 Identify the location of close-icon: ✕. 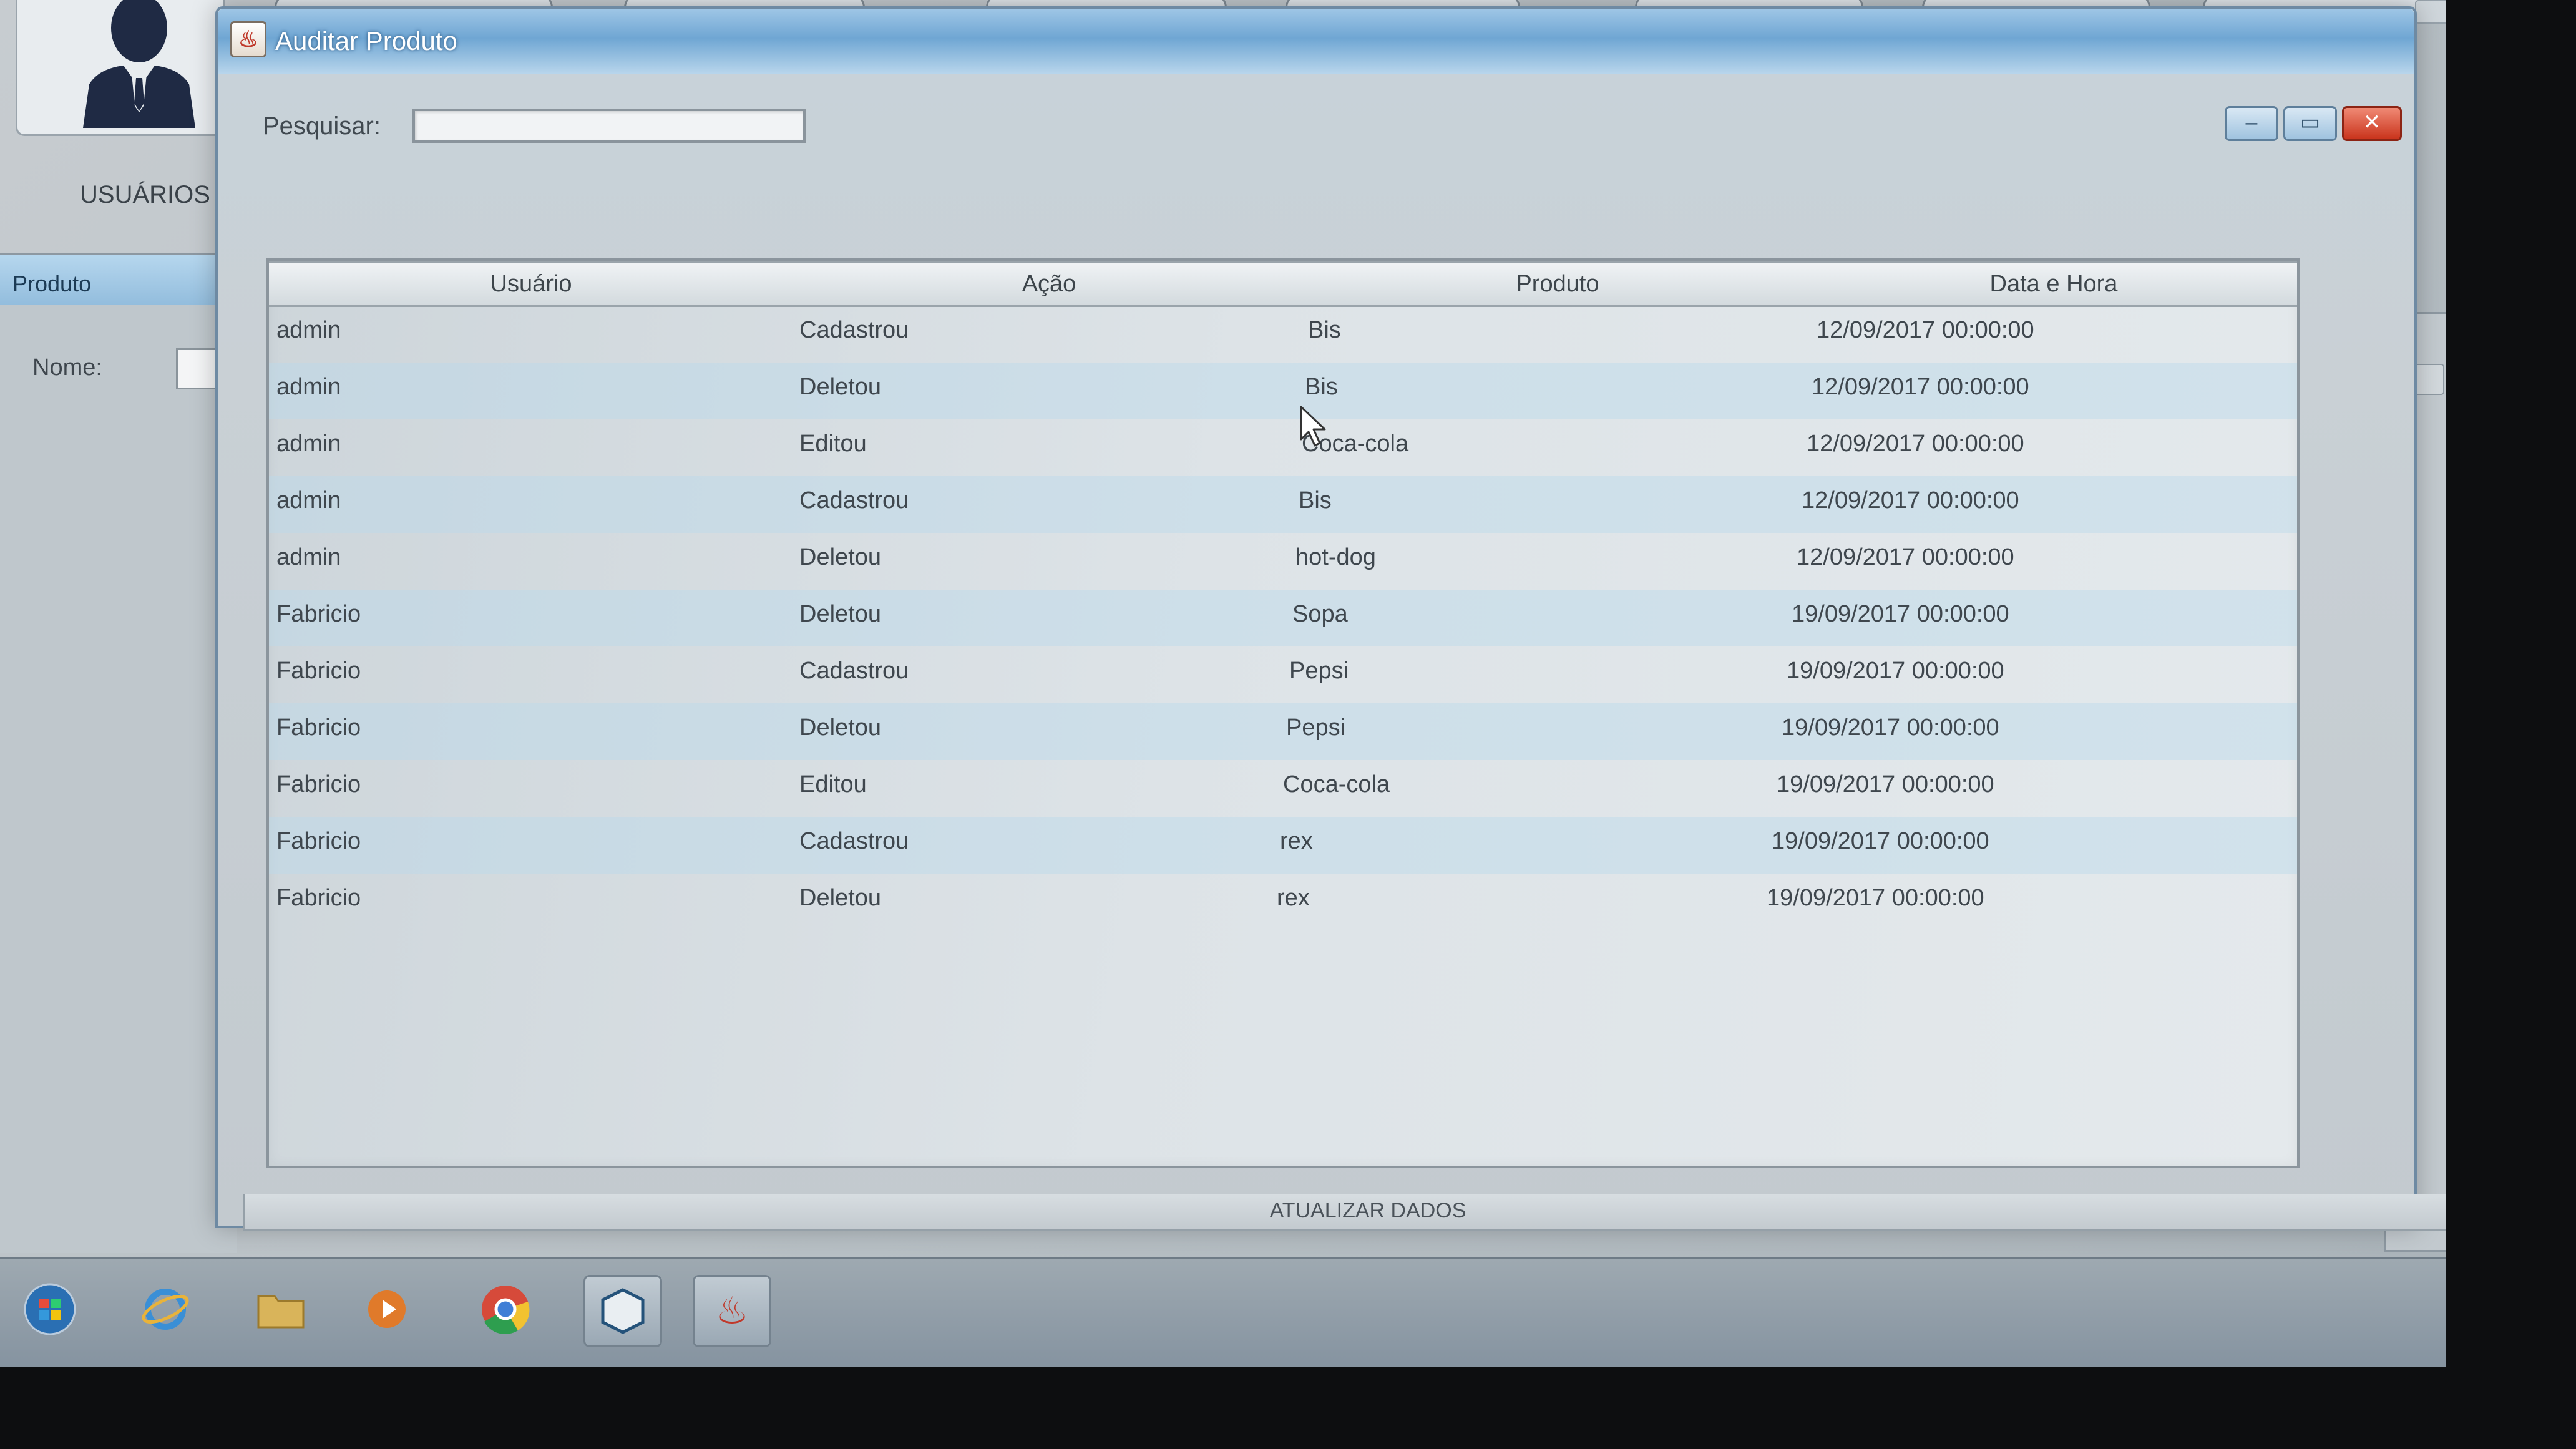
(2372, 123).